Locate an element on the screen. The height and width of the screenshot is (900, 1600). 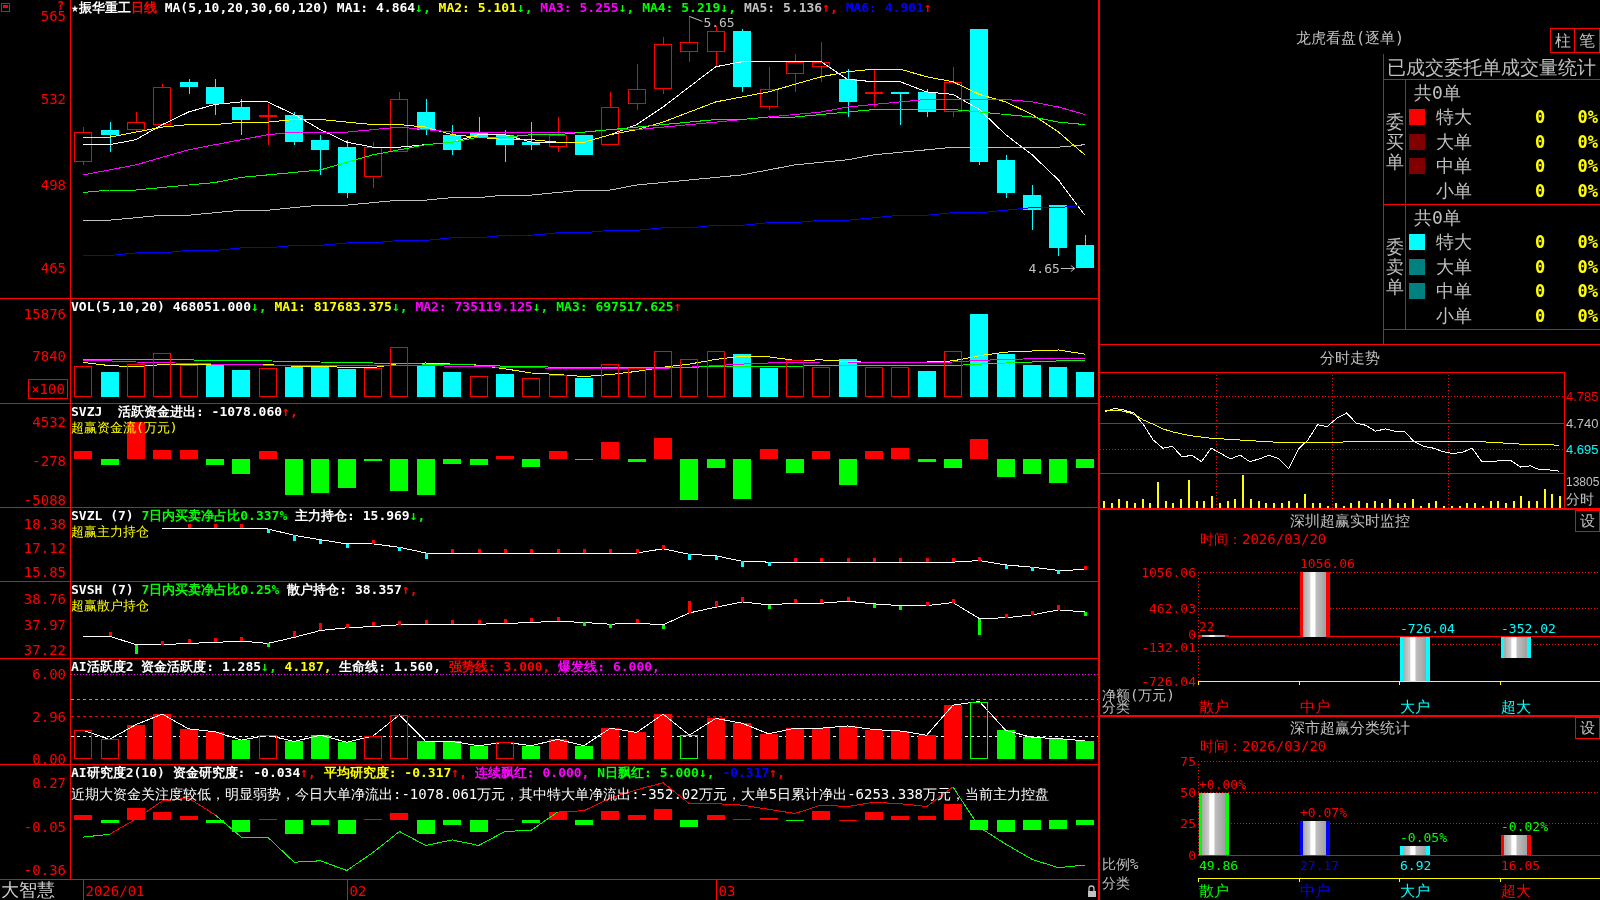
bar-value-label: 27.17 is located at coordinates (1320, 865).